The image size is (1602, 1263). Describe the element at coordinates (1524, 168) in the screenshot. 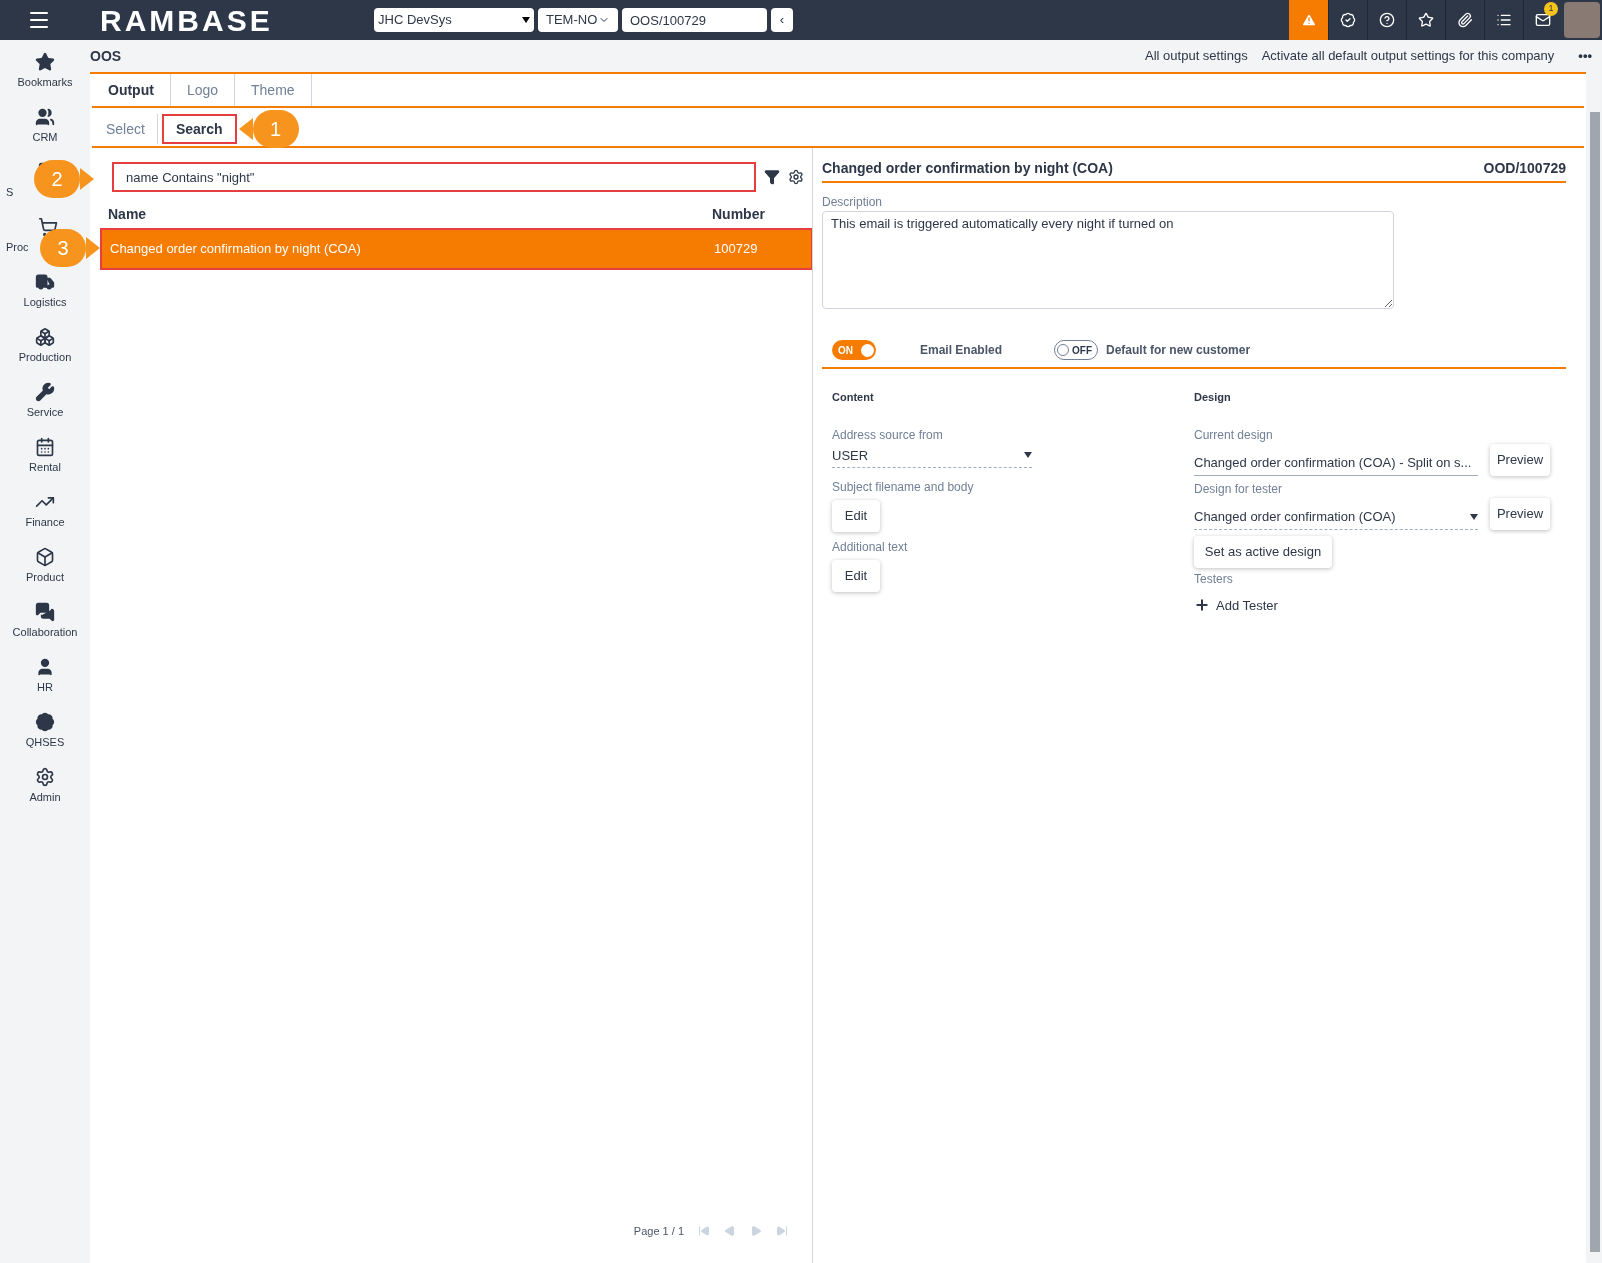

I see `detail-id: OOD/100729` at that location.